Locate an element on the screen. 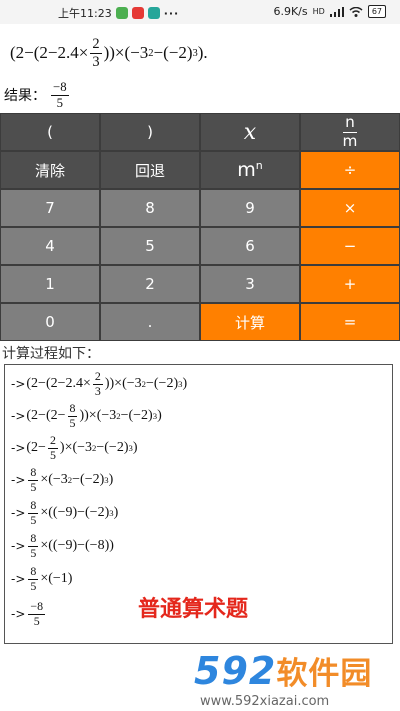 This screenshot has height=711, width=400. watermark-url: www.592xiazai.com is located at coordinates (265, 701).